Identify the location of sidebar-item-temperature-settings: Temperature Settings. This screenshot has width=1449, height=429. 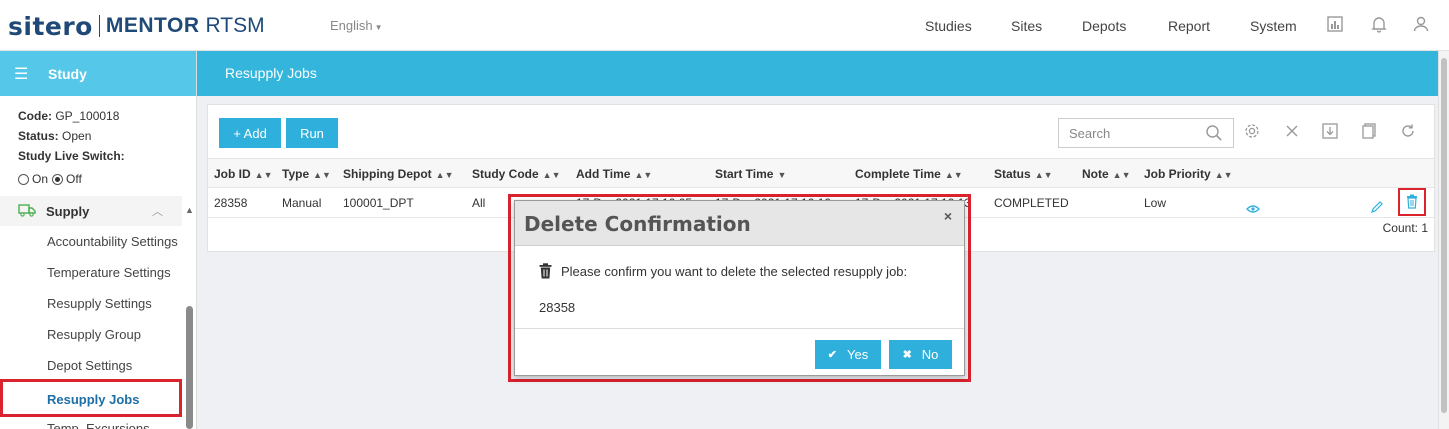
(91, 272).